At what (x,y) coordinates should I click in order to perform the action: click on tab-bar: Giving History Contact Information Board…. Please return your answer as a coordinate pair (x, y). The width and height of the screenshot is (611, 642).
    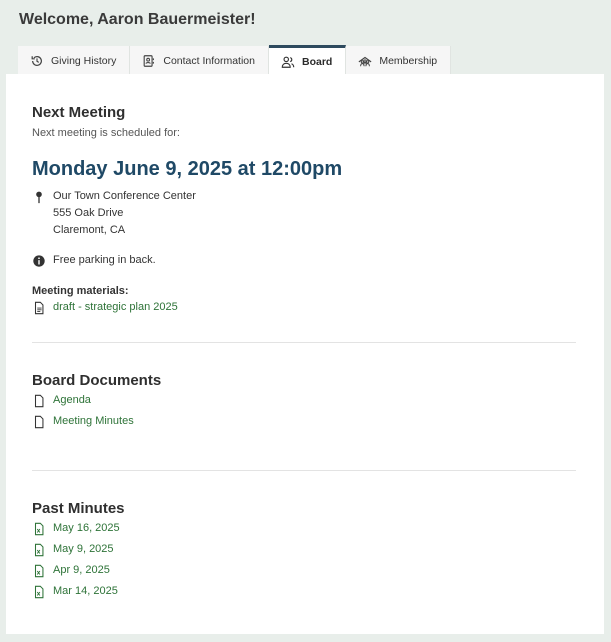
    Looking at the image, I should click on (235, 60).